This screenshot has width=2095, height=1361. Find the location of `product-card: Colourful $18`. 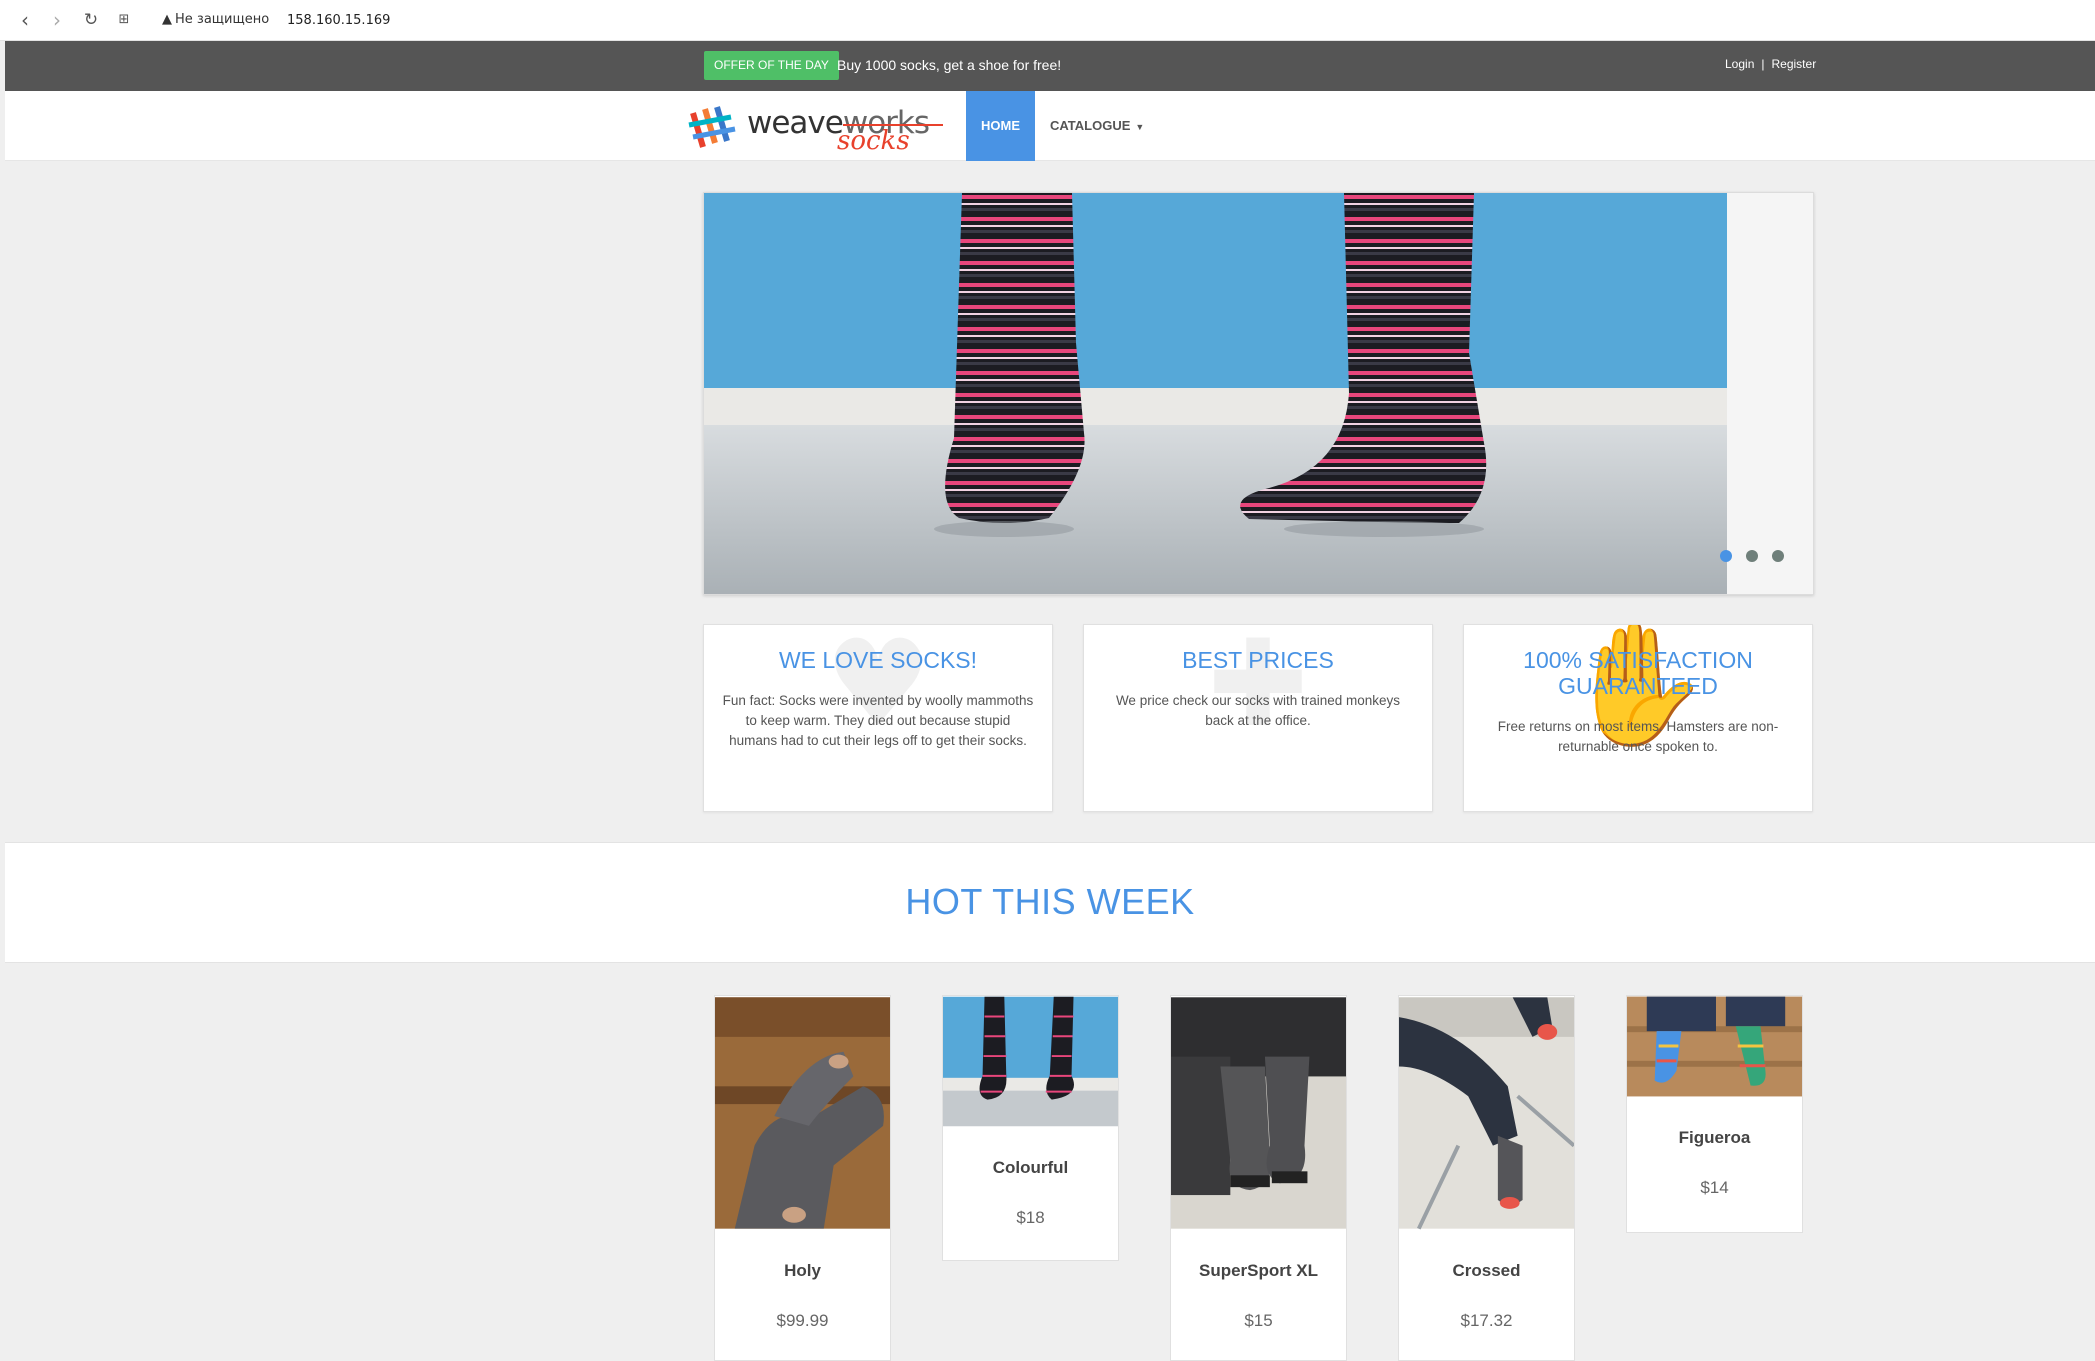

product-card: Colourful $18 is located at coordinates (1030, 1128).